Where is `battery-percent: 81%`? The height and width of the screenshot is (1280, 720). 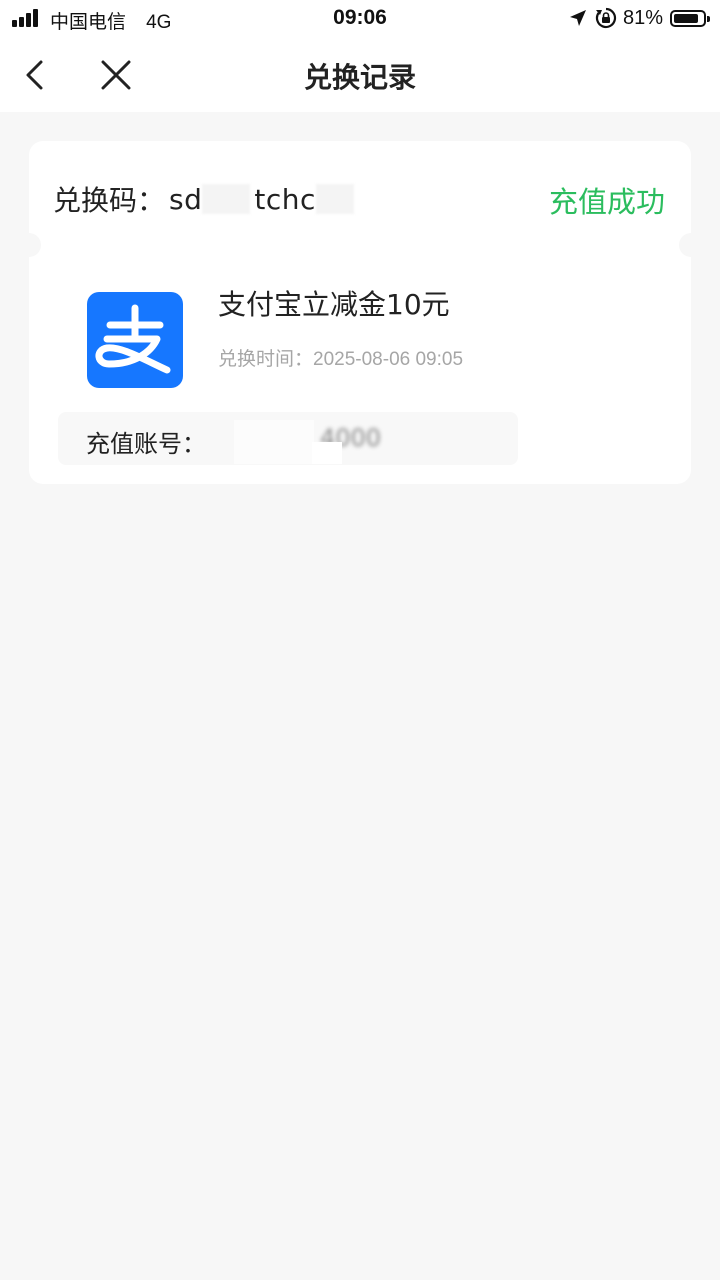
battery-percent: 81% is located at coordinates (642, 17).